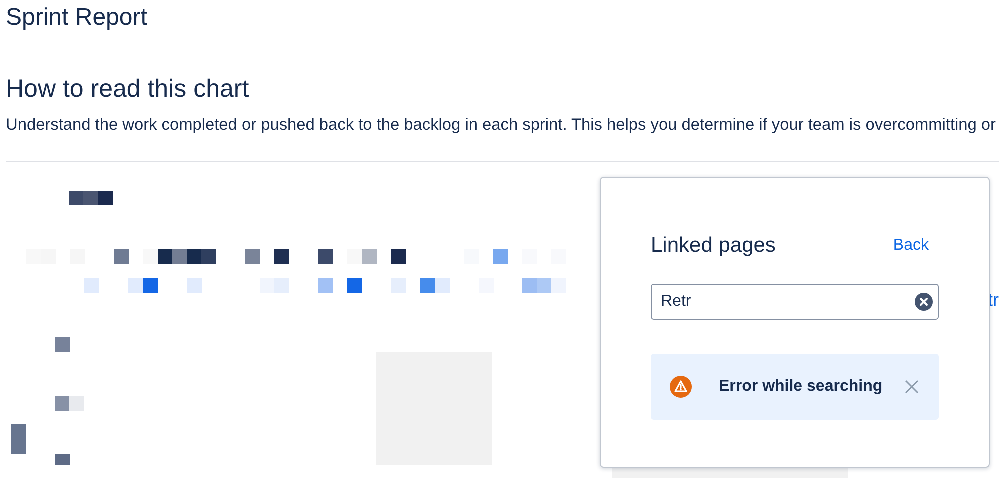 This screenshot has width=999, height=478. Describe the element at coordinates (911, 246) in the screenshot. I see `back-link: Back` at that location.